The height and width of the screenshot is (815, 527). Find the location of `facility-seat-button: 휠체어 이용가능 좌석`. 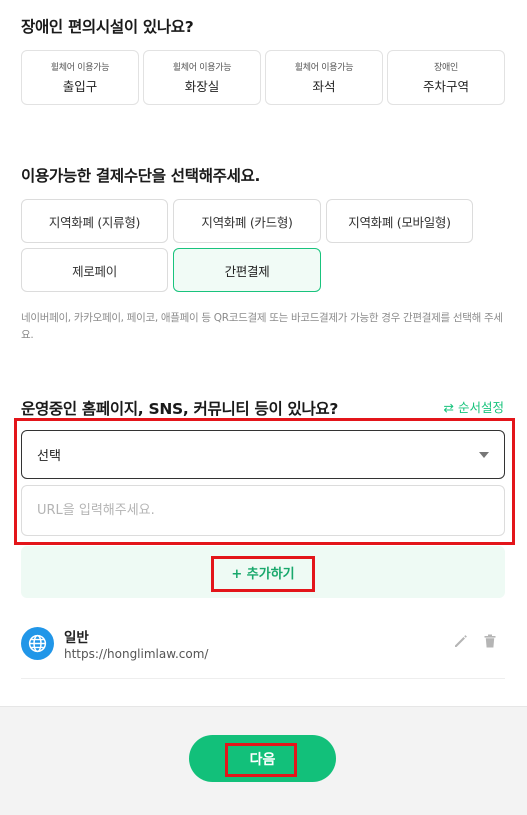

facility-seat-button: 휠체어 이용가능 좌석 is located at coordinates (324, 77).